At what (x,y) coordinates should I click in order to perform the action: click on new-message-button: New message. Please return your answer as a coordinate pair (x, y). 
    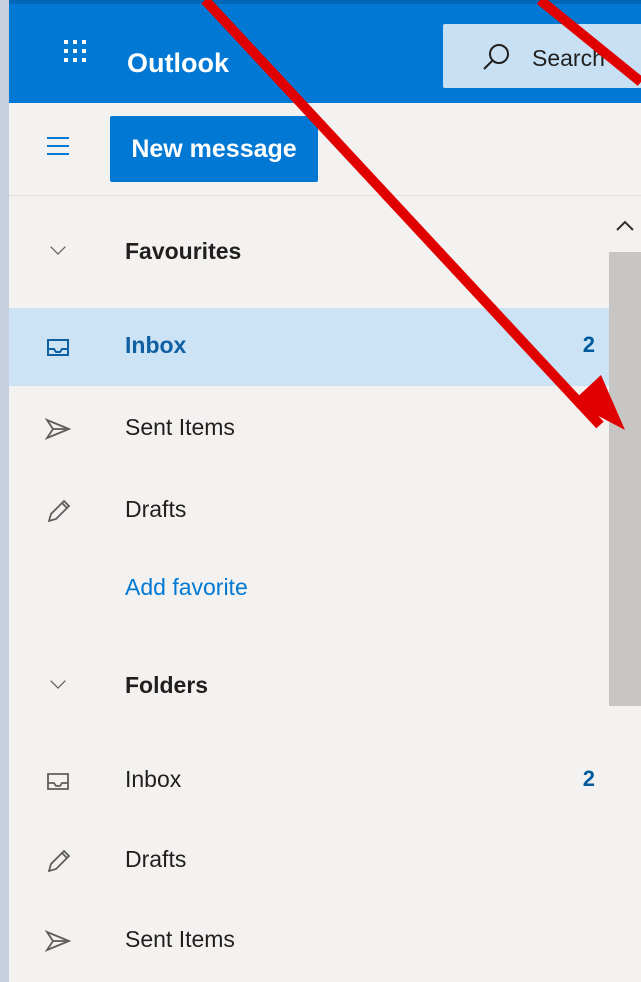
    Looking at the image, I should click on (214, 149).